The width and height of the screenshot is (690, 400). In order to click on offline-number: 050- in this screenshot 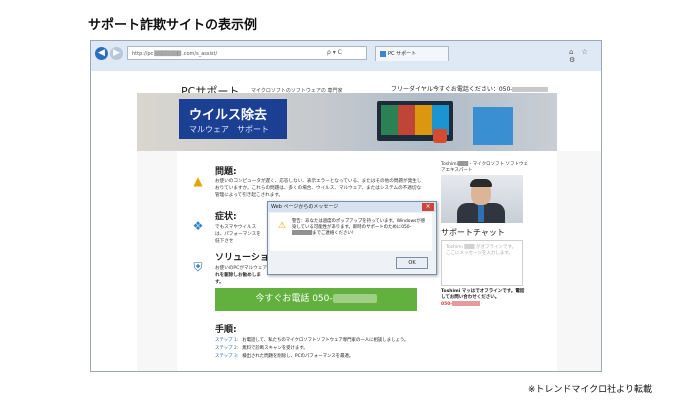, I will do `click(447, 304)`.